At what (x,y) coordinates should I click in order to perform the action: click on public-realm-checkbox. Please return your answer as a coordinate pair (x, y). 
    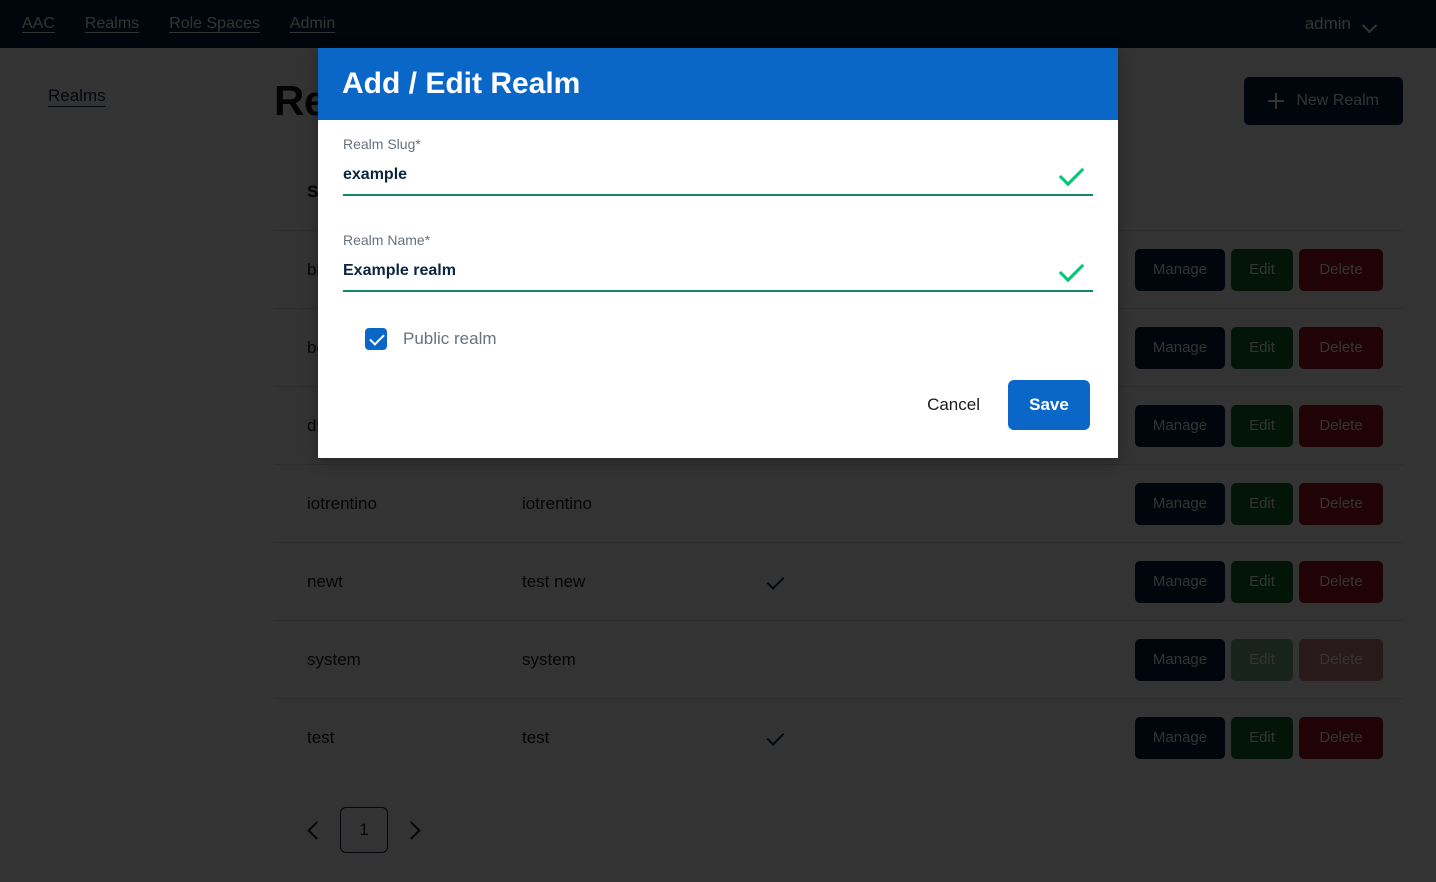
    Looking at the image, I should click on (376, 339).